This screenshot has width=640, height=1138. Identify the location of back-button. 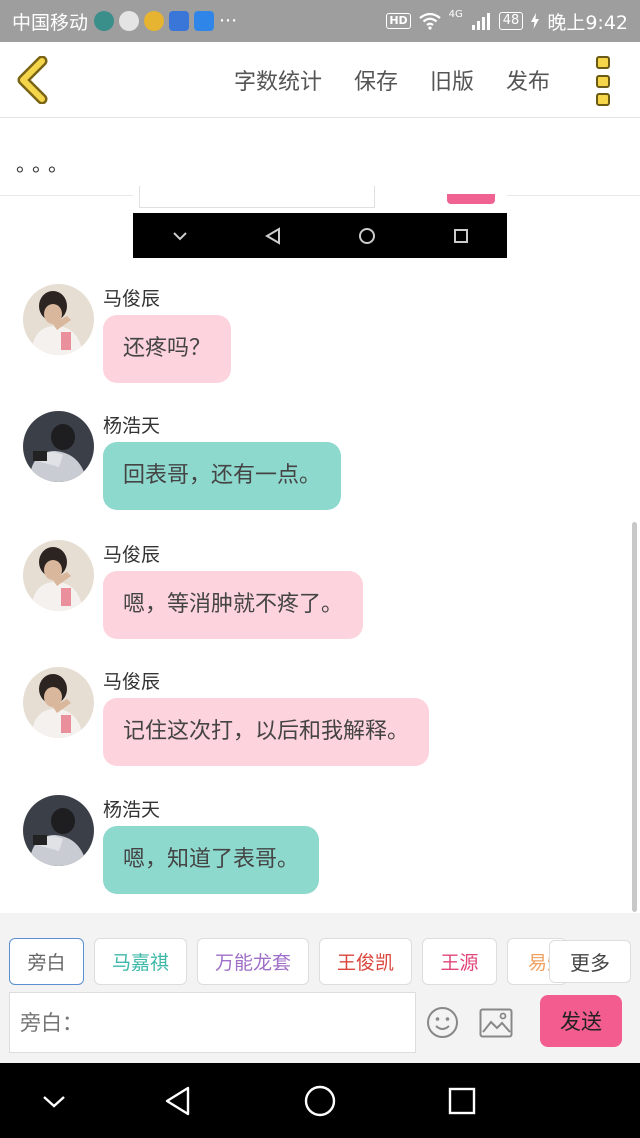
(34, 80).